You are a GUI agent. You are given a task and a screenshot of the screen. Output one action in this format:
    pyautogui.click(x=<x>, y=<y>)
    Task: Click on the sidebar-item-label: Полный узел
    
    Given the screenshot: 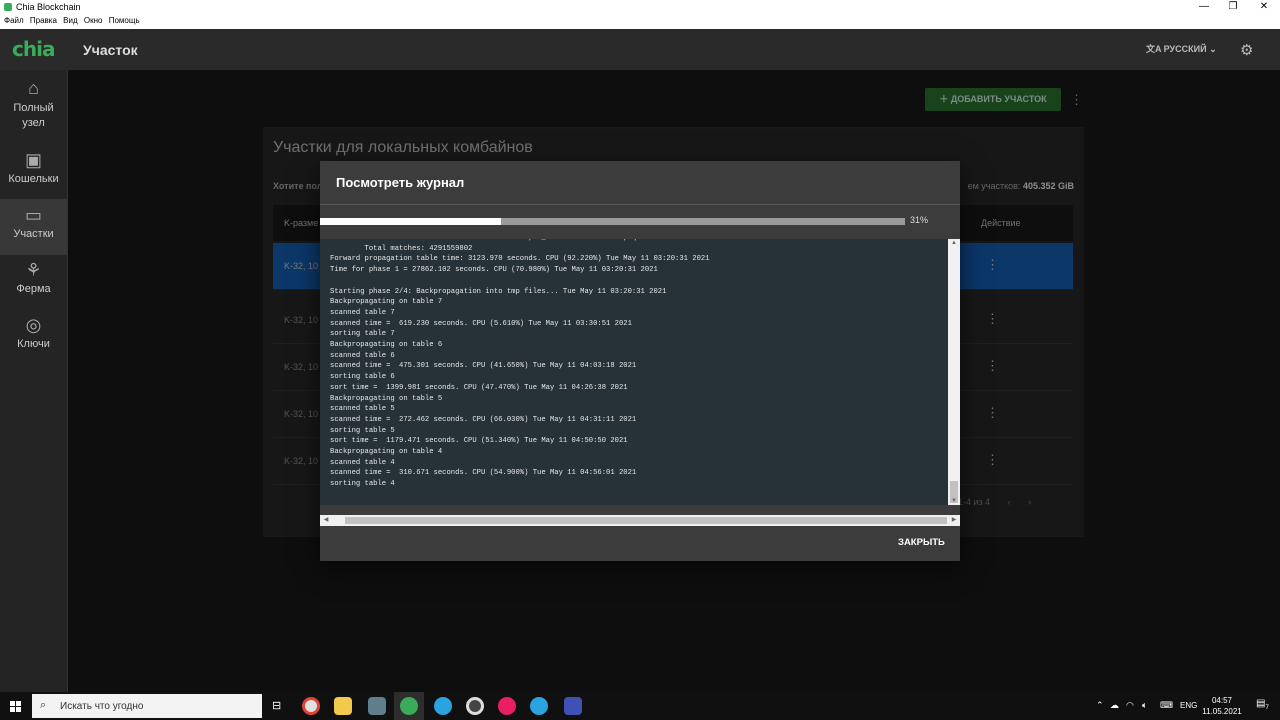 What is the action you would take?
    pyautogui.click(x=33, y=115)
    